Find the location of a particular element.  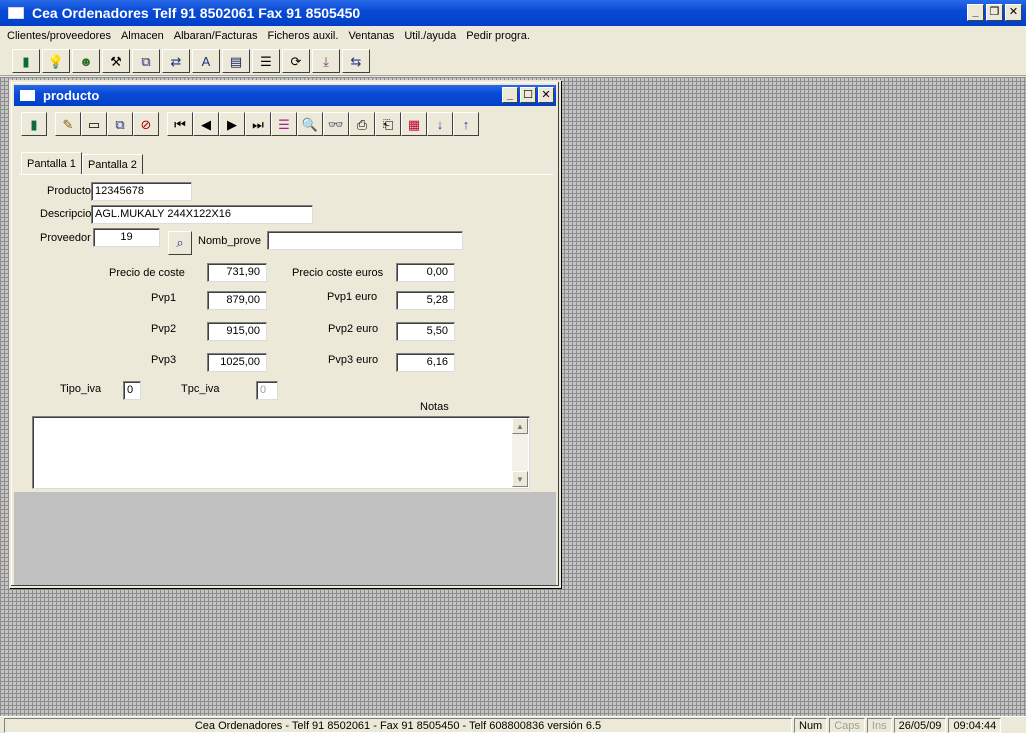

scroll-up-arrow-icon: ▲ is located at coordinates (520, 426).